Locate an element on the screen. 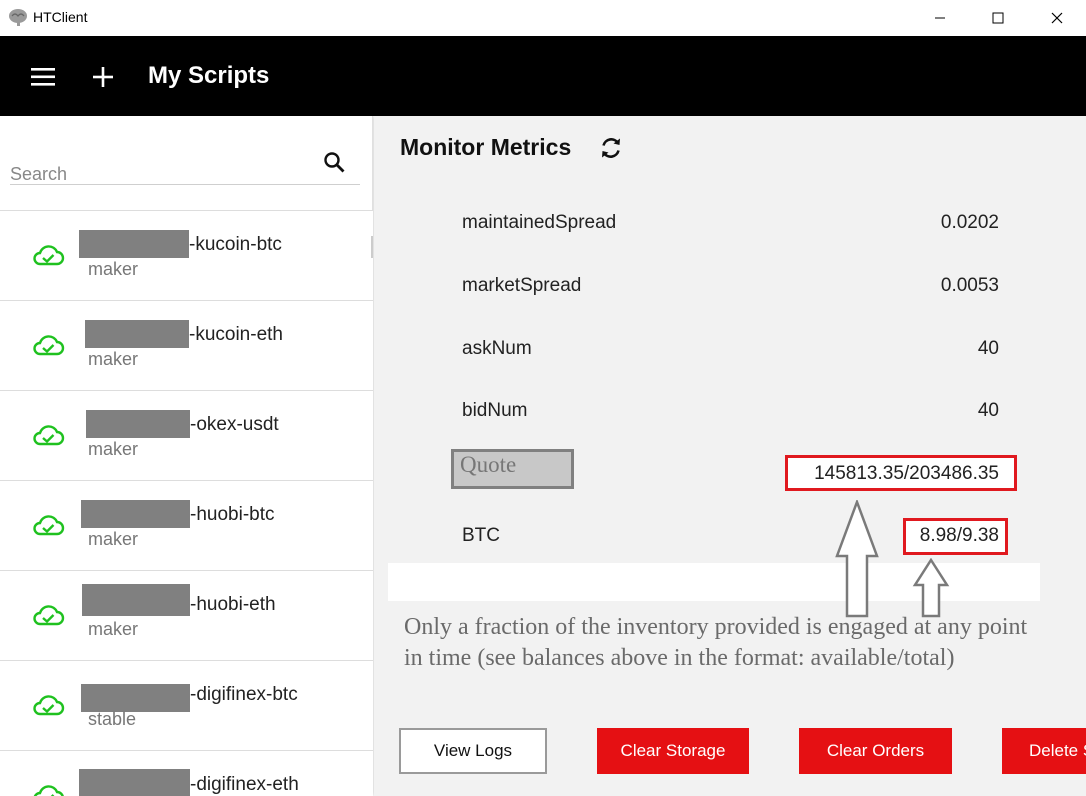  metric-value: 0.0053 is located at coordinates (969, 285).